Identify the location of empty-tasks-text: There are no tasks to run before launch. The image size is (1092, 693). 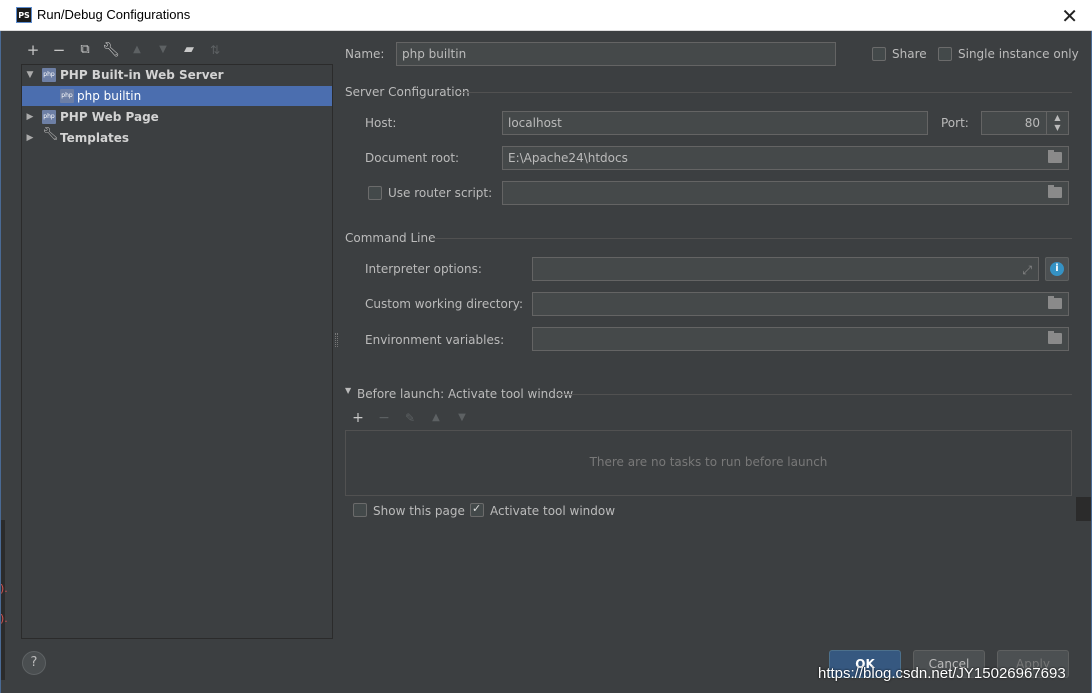
(708, 462).